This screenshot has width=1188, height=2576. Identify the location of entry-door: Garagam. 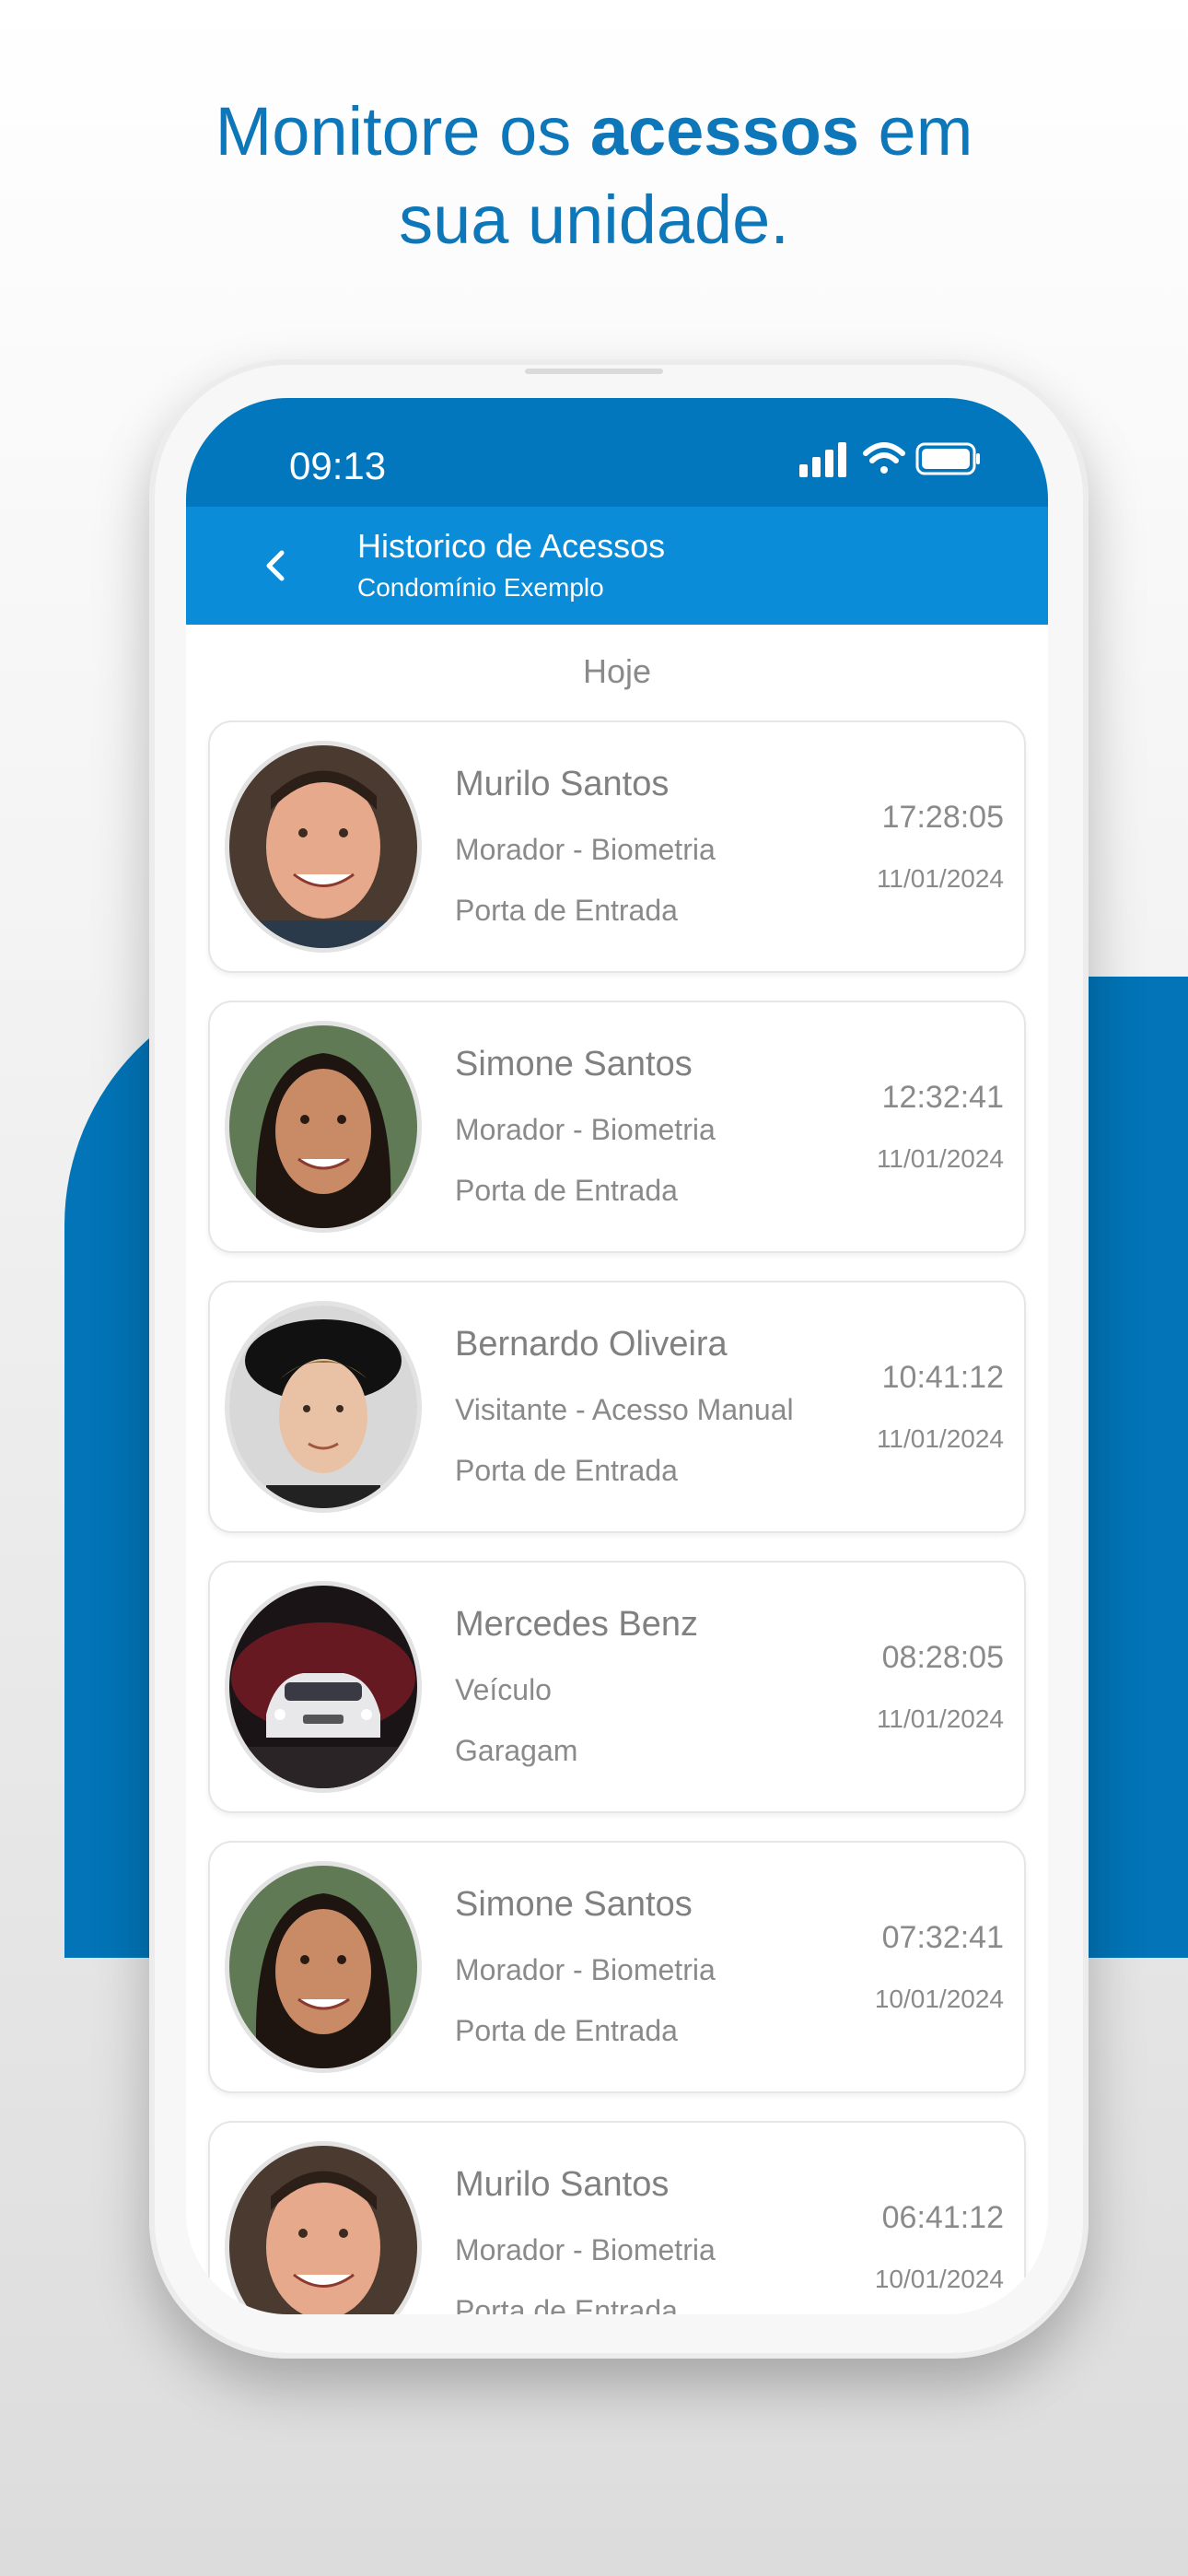
(516, 1750).